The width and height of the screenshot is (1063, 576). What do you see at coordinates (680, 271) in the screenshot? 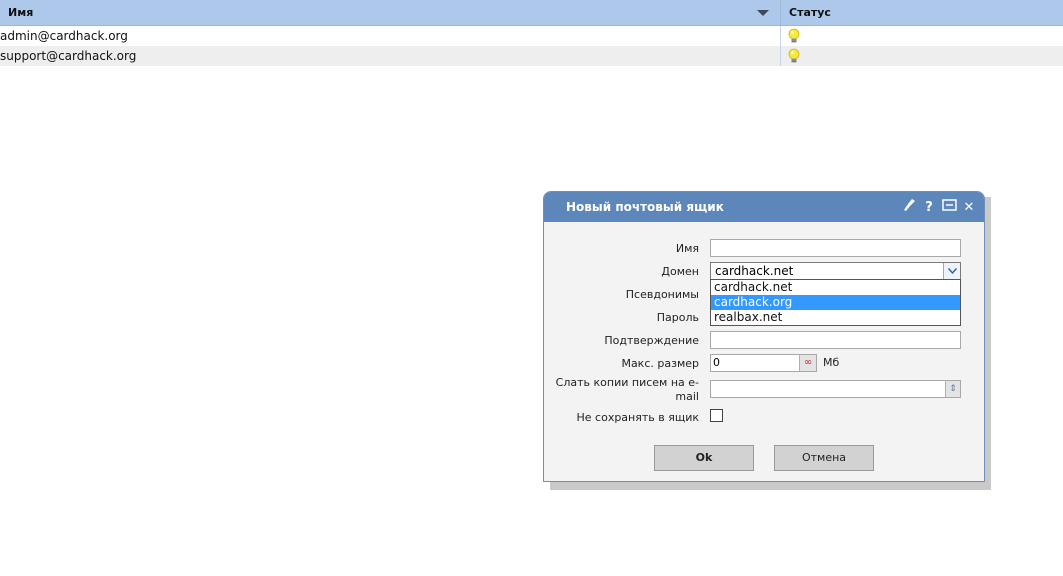
I see `domain-label: Домен` at bounding box center [680, 271].